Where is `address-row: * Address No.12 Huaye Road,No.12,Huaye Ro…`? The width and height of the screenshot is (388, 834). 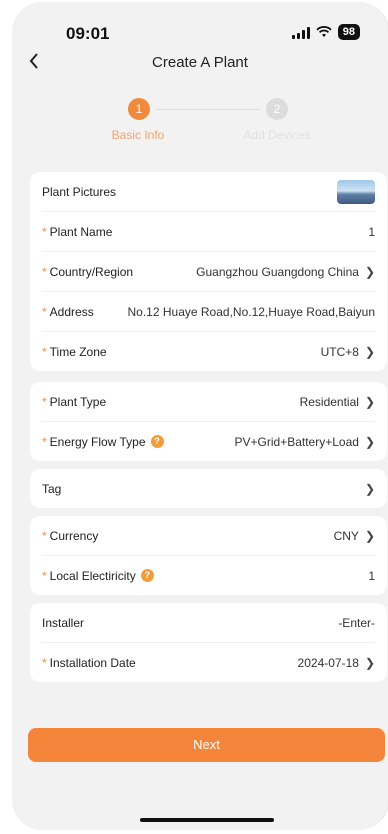 address-row: * Address No.12 Huaye Road,No.12,Huaye Ro… is located at coordinates (208, 312).